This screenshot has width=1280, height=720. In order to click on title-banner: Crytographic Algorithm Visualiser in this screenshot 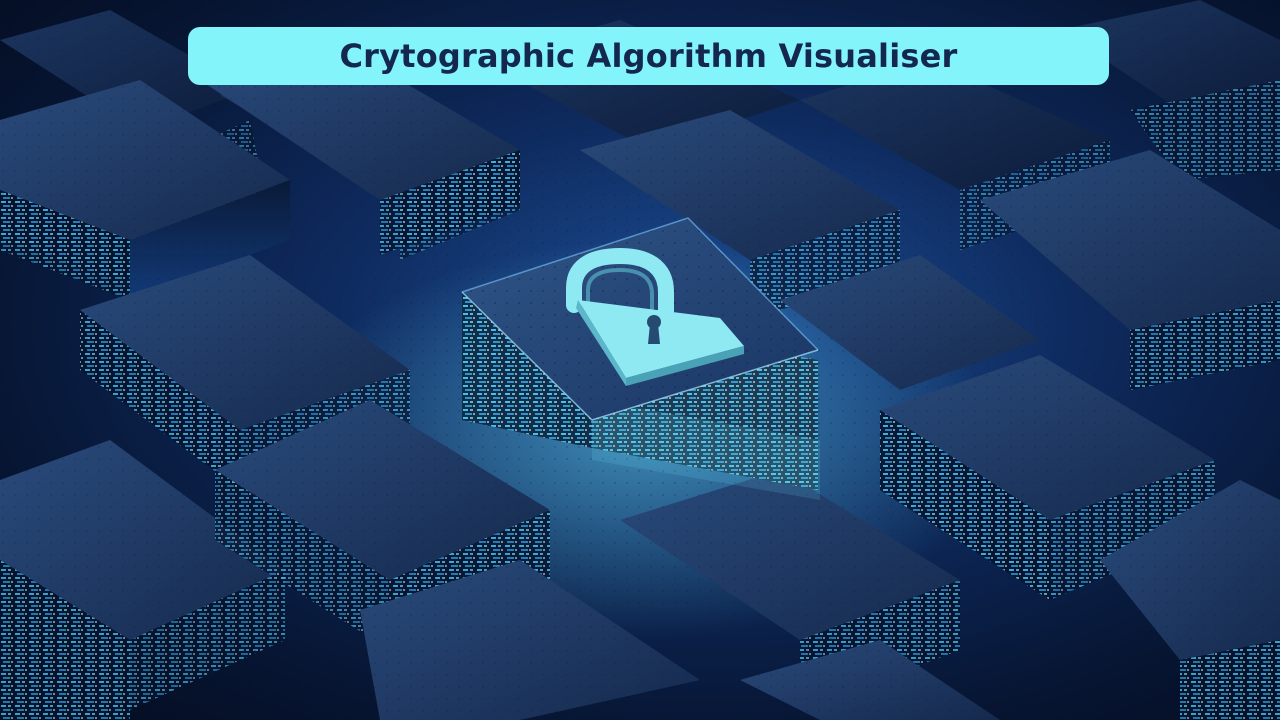, I will do `click(648, 56)`.